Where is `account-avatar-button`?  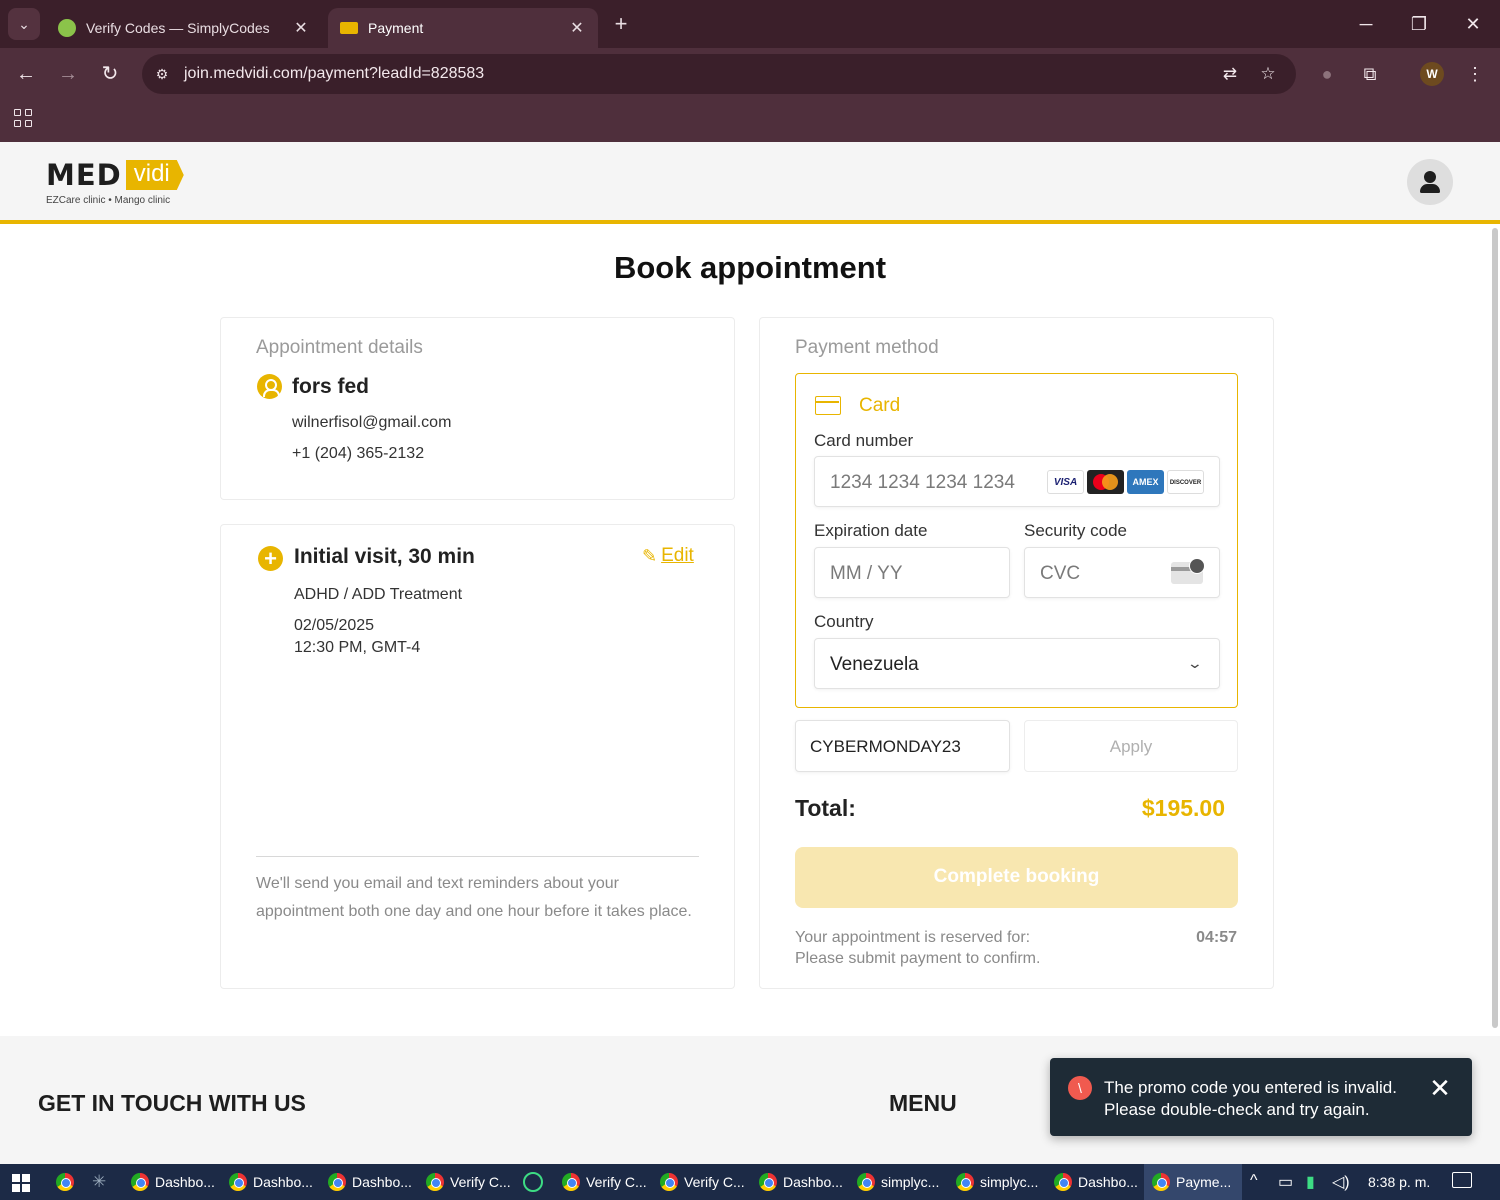 account-avatar-button is located at coordinates (1430, 182).